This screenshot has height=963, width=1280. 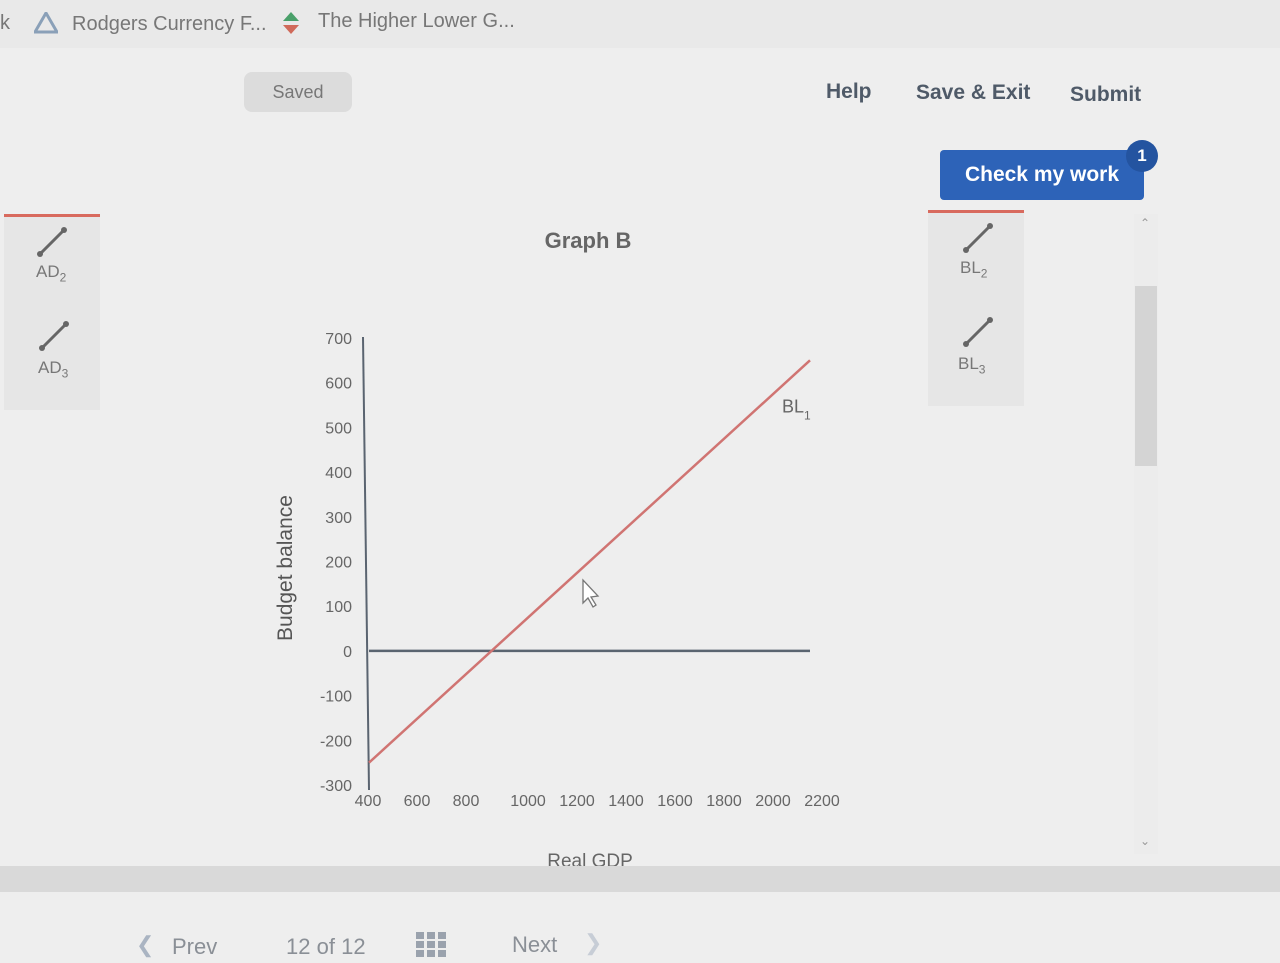 I want to click on y-axis-label: Budget balance, so click(x=285, y=568).